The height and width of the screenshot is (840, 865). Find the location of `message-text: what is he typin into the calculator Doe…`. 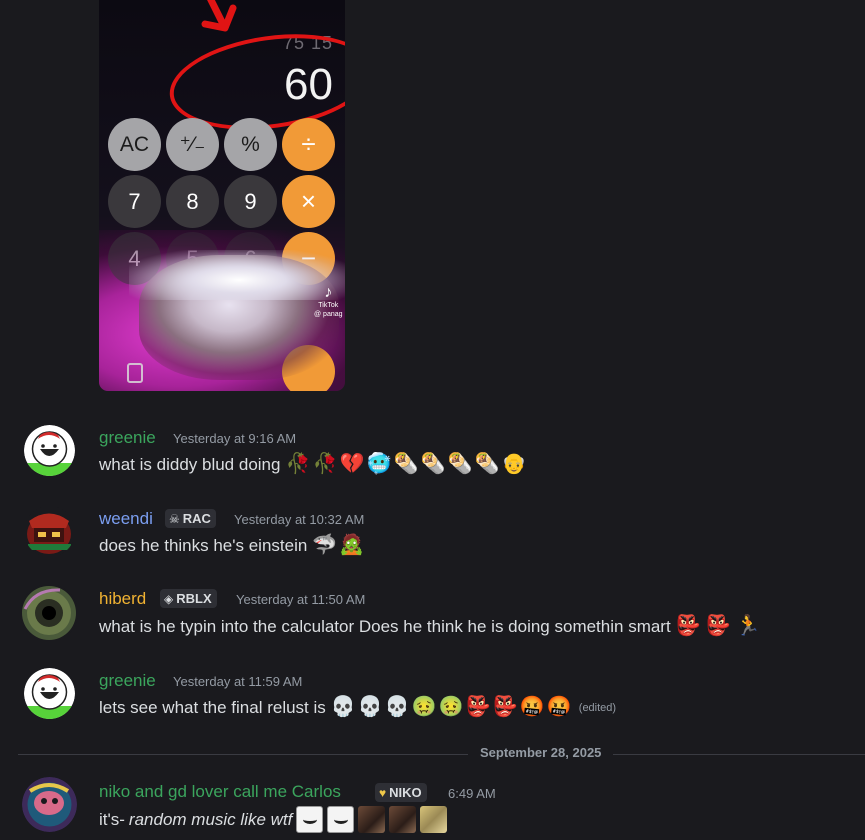

message-text: what is he typin into the calculator Doe… is located at coordinates (385, 626).